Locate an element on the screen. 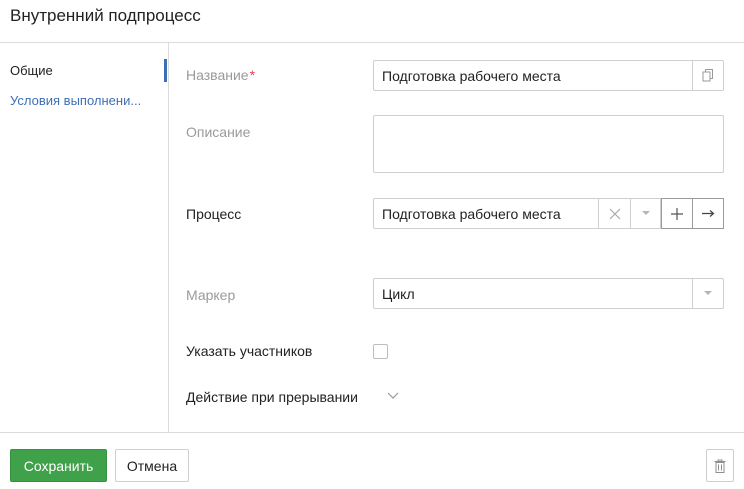 This screenshot has width=744, height=489. dialog-title: Внутренний подпроцесс is located at coordinates (105, 15).